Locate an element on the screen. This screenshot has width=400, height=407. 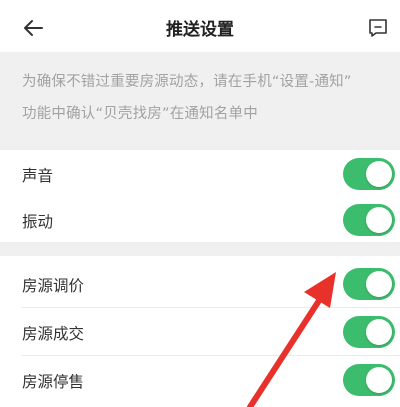
delisted-toggle is located at coordinates (369, 380).